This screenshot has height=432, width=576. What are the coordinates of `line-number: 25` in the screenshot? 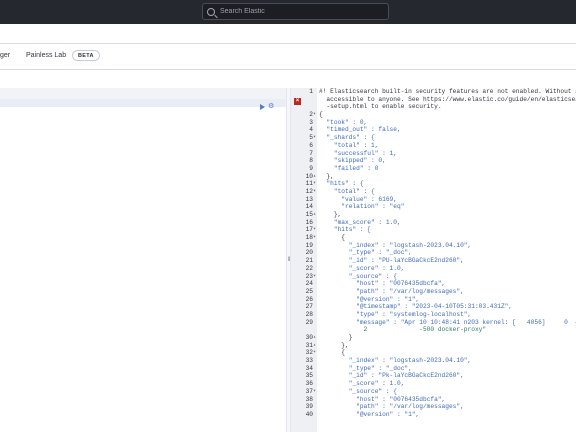 It's located at (309, 291).